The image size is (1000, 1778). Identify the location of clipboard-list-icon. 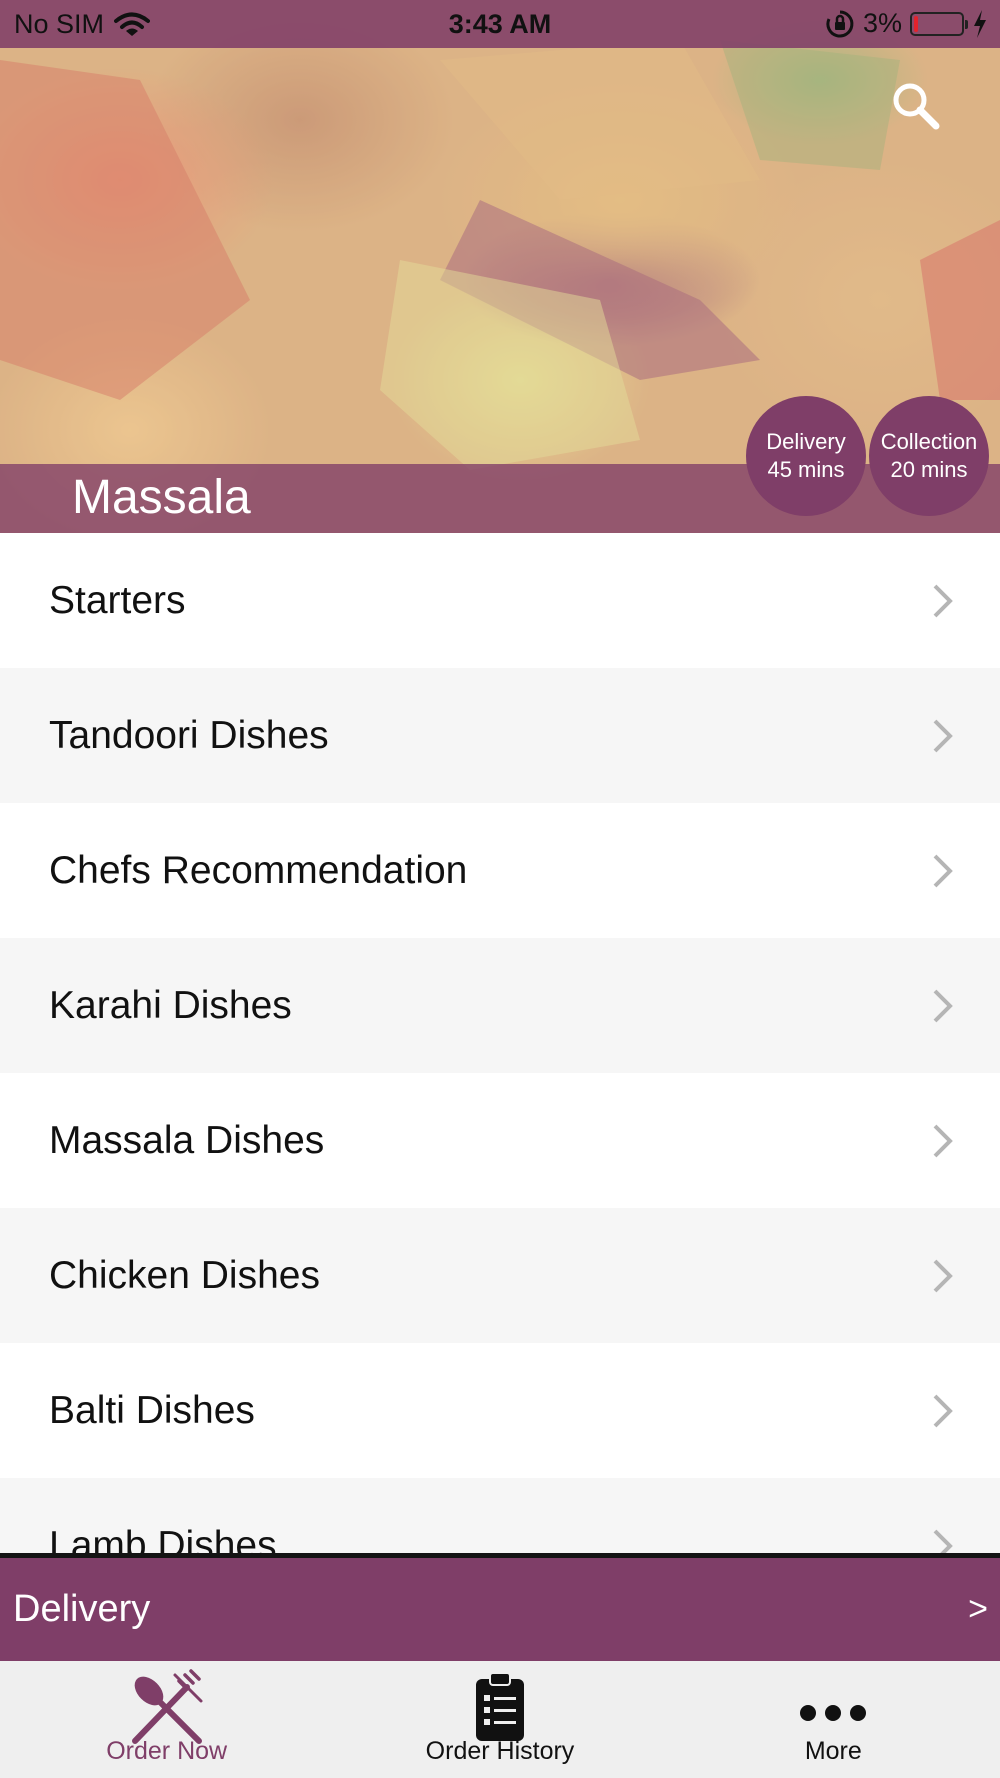
(499, 1706).